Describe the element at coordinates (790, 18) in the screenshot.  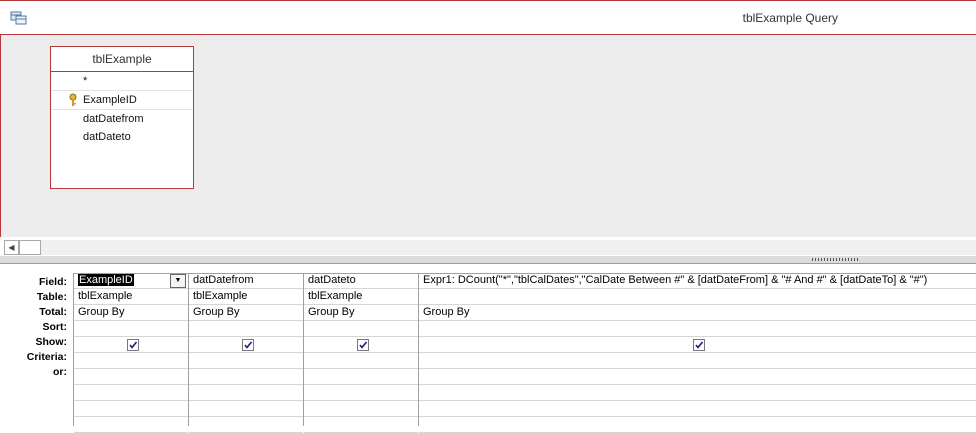
I see `window-title: tblExample Query` at that location.